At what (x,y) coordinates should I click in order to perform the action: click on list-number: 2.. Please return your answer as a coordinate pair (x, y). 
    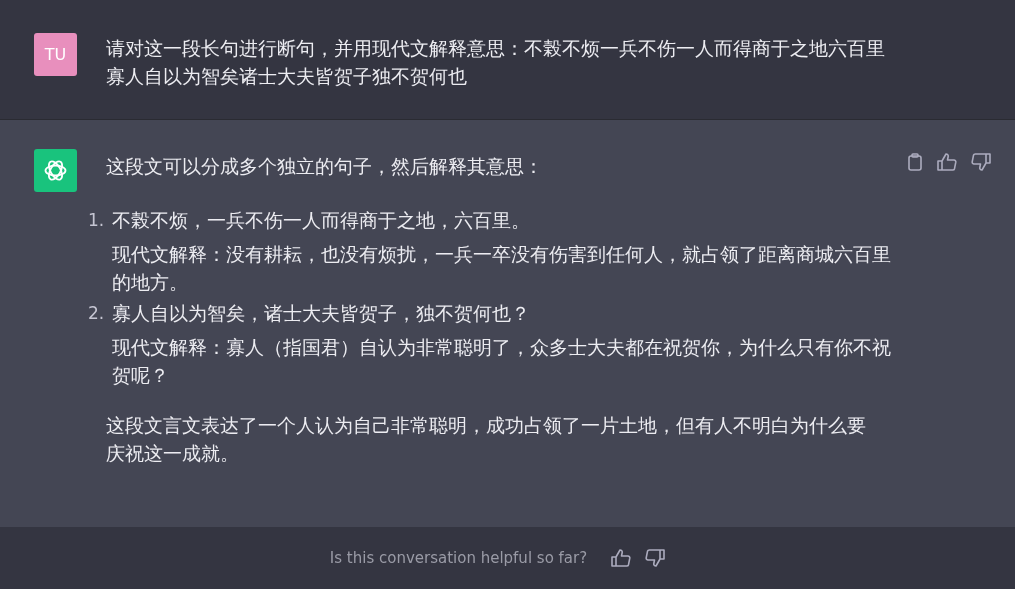
    Looking at the image, I should click on (97, 313).